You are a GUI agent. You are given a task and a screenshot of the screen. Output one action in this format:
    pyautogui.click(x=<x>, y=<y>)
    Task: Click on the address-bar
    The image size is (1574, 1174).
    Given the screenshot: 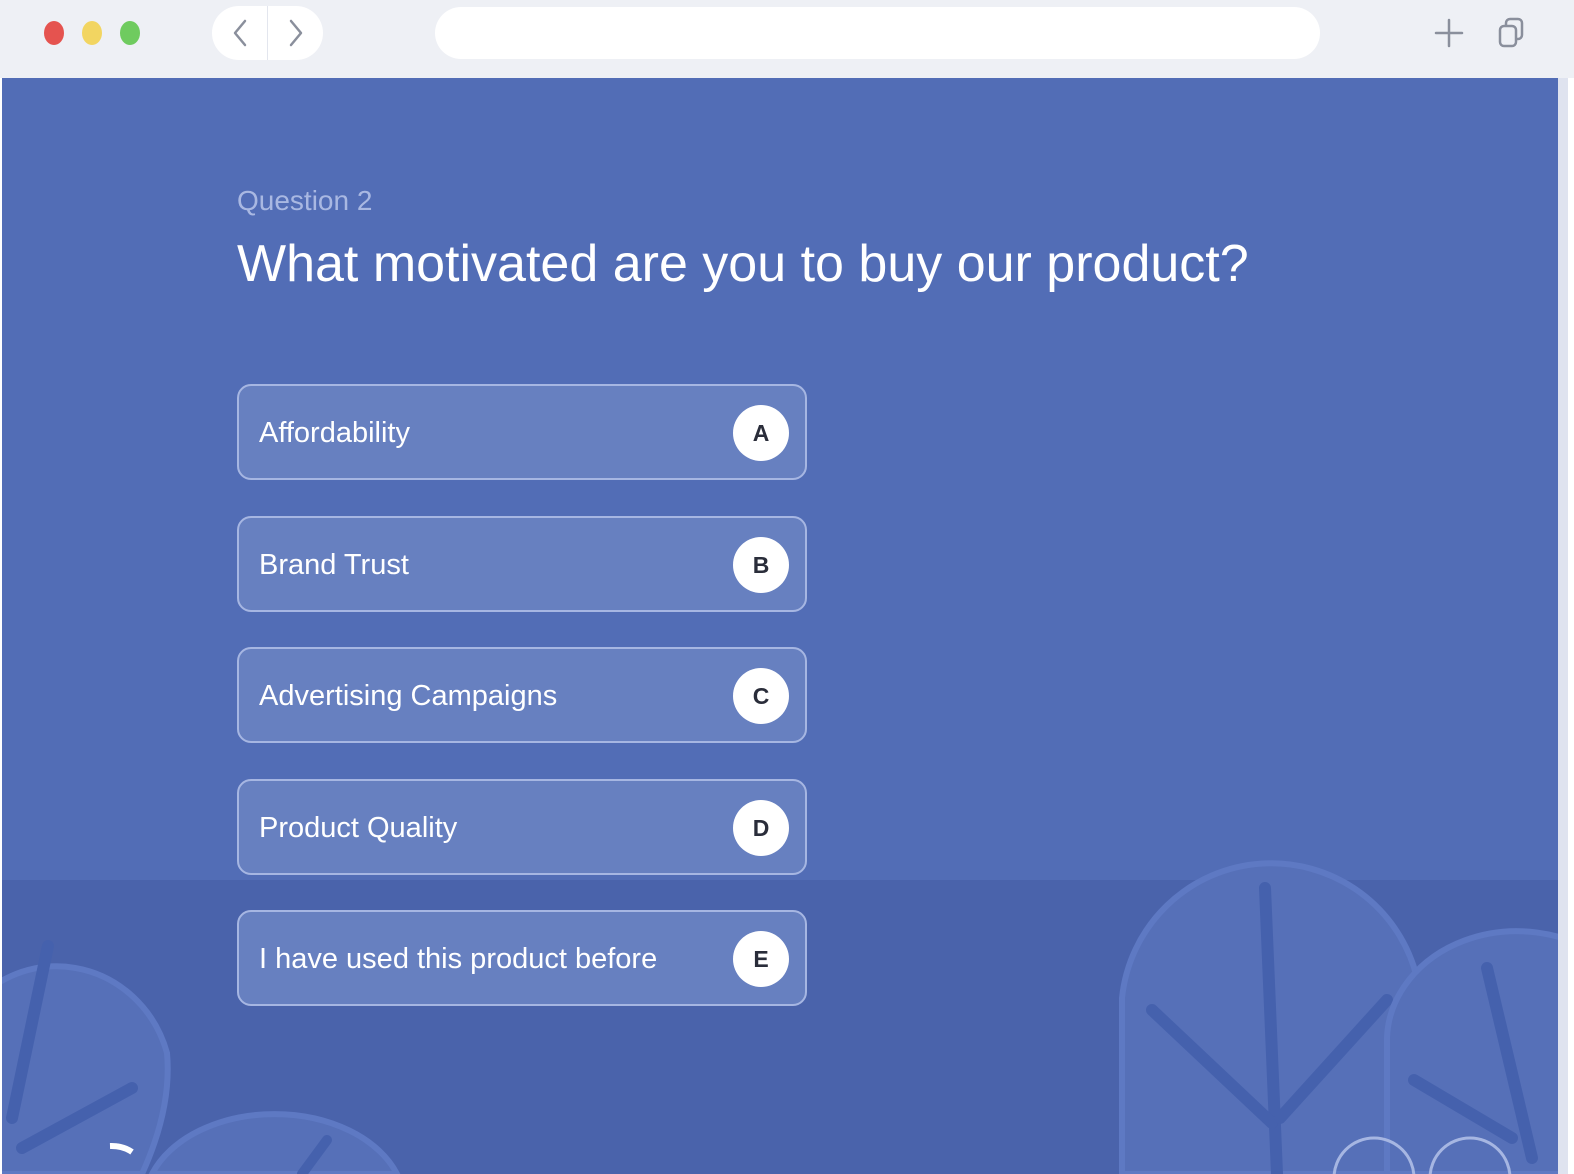 What is the action you would take?
    pyautogui.click(x=877, y=33)
    